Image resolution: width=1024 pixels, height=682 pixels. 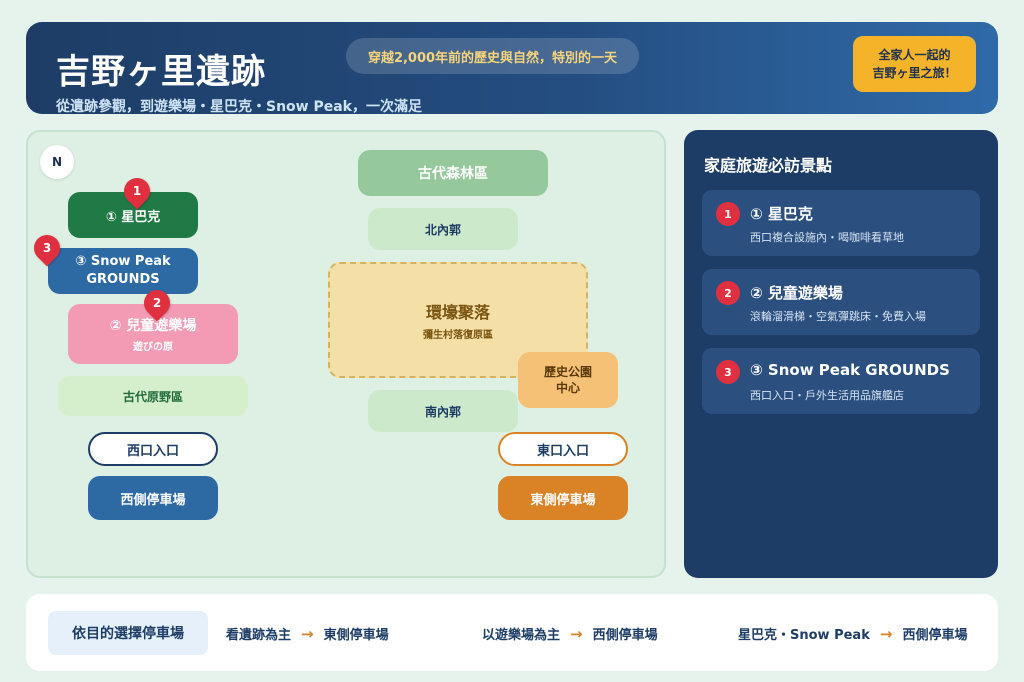 What do you see at coordinates (838, 316) in the screenshot?
I see `spot-description: 滾輪溜滑梯・空氣彈跳床・免費入場` at bounding box center [838, 316].